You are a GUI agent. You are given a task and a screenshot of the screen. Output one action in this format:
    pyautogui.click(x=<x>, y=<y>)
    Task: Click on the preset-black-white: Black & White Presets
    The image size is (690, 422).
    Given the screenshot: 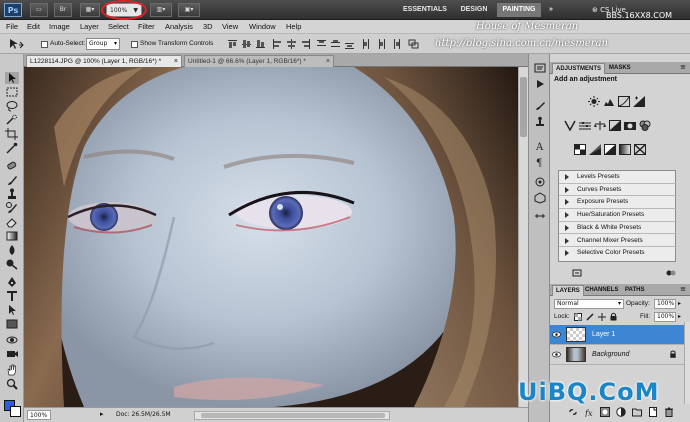 What is the action you would take?
    pyautogui.click(x=618, y=228)
    